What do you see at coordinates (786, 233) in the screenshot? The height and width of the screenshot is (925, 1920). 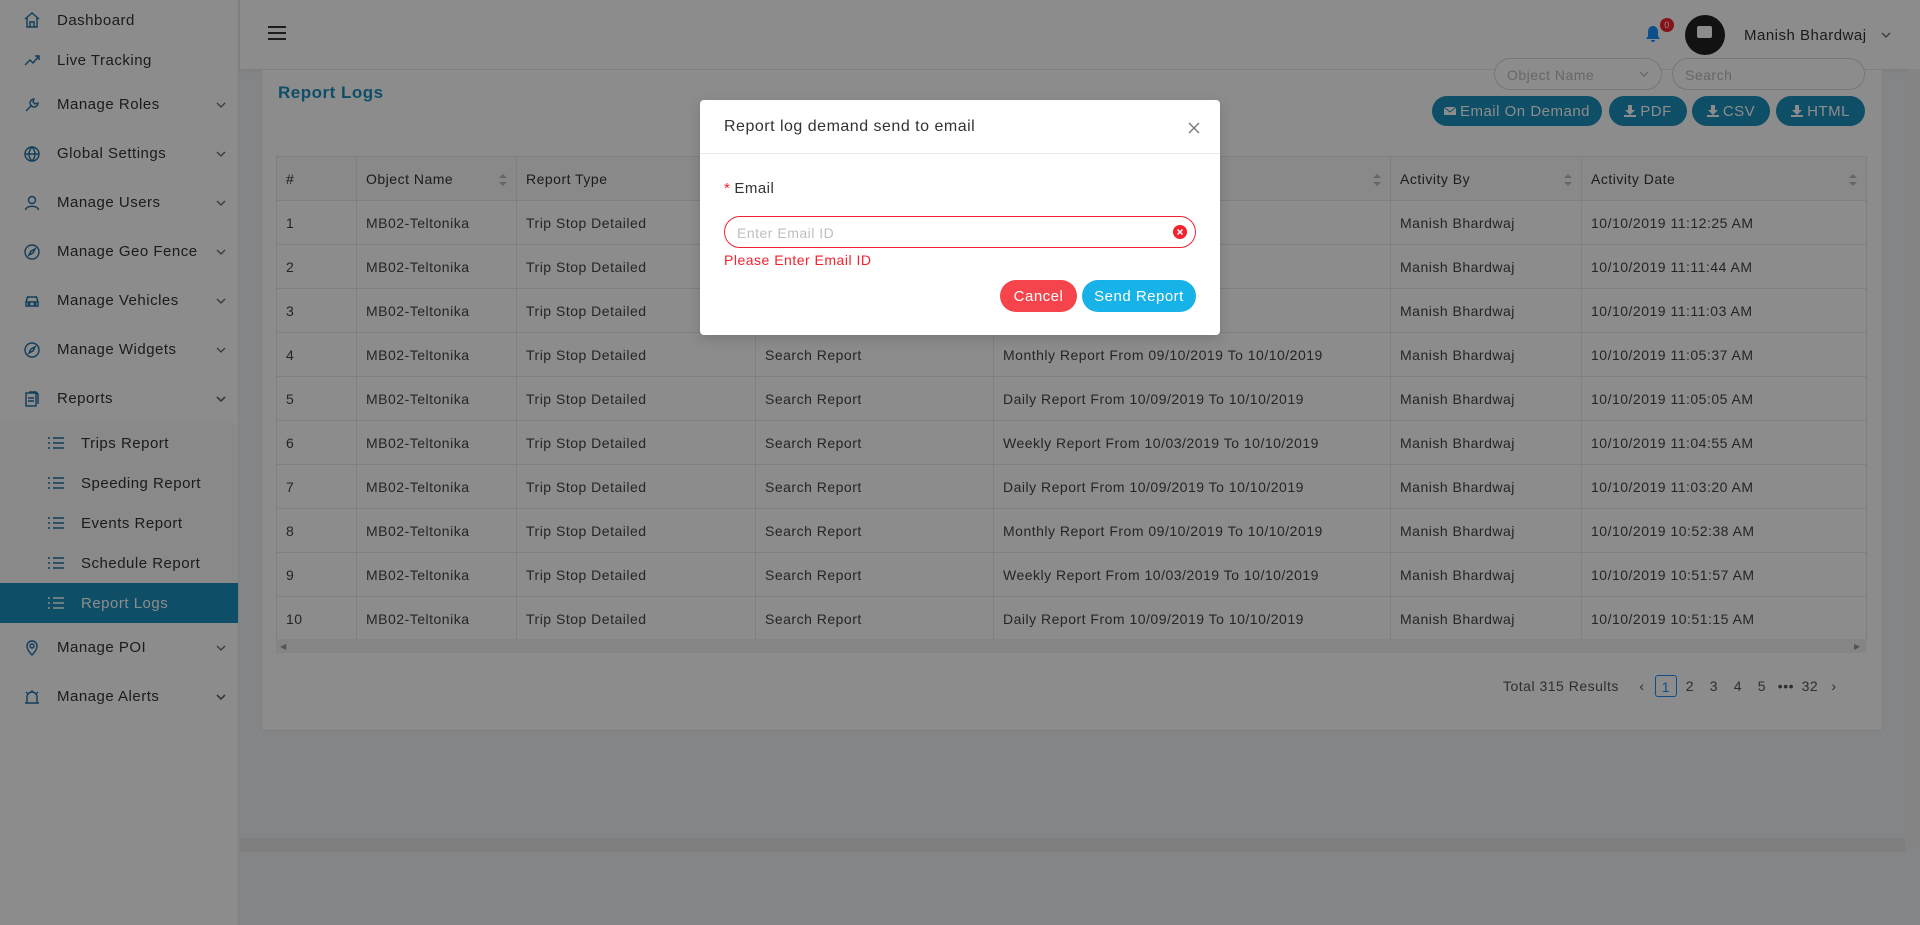 I see `email-placeholder: Enter Email ID` at bounding box center [786, 233].